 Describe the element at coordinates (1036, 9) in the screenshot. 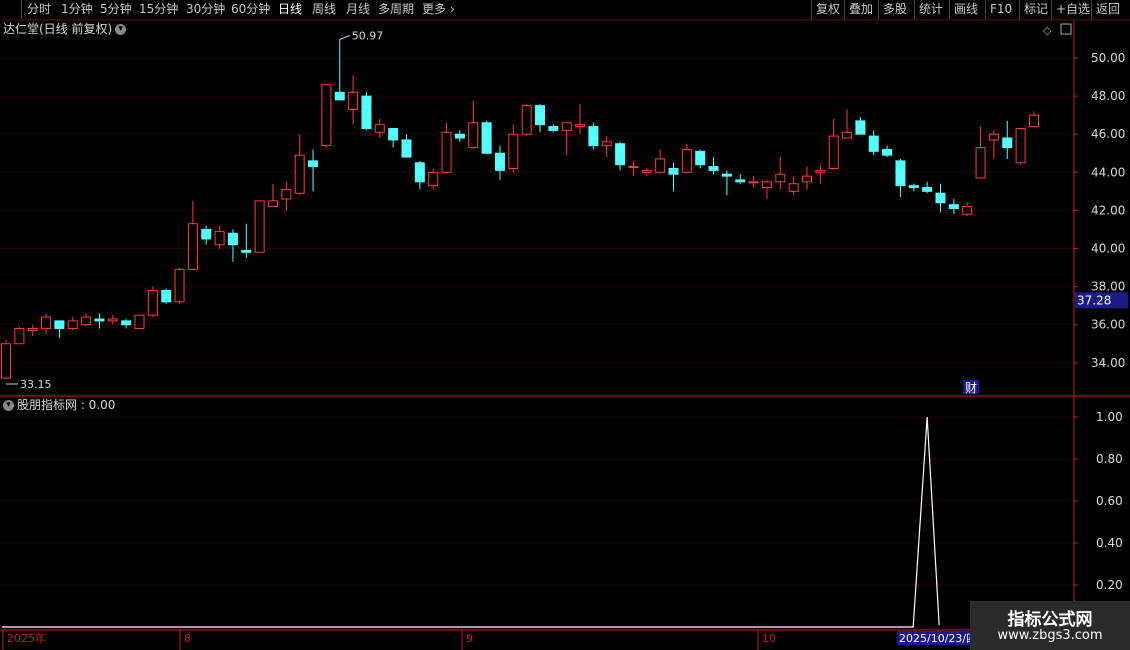

I see `mark-button: 标记` at that location.